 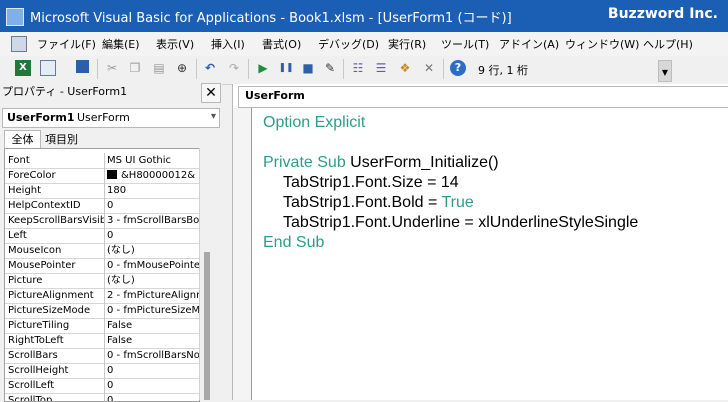 I want to click on property-row: MouseIcon (なし), so click(x=102, y=251).